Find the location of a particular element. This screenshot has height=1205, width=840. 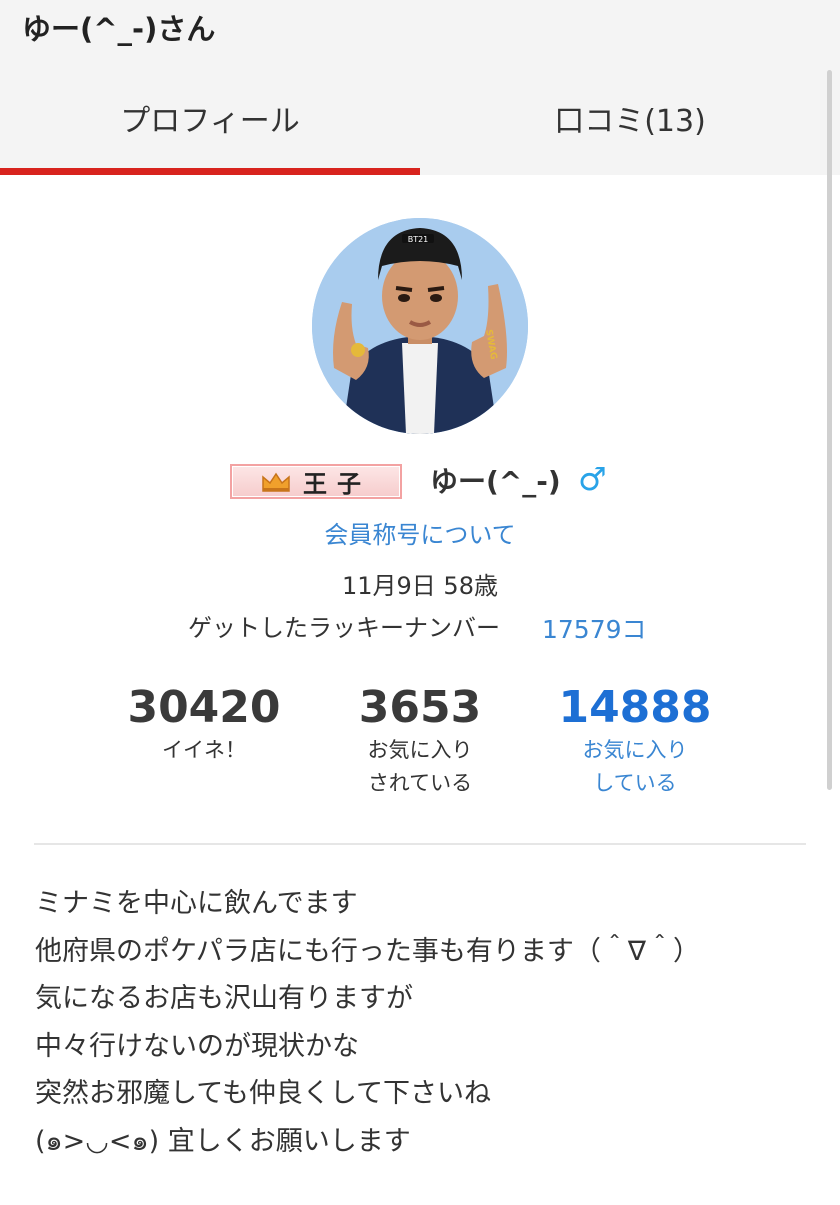

page-title: ゆー(^_-)さん is located at coordinates (119, 29).